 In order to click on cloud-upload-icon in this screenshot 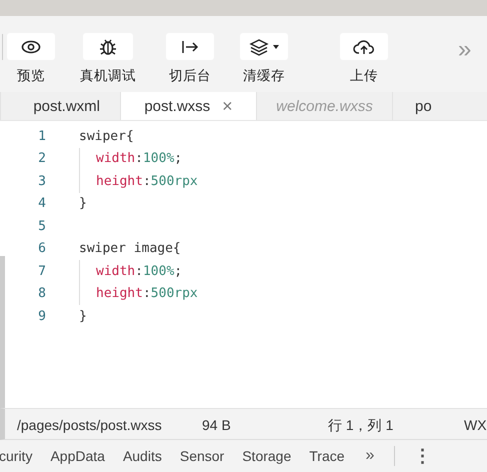, I will do `click(364, 46)`.